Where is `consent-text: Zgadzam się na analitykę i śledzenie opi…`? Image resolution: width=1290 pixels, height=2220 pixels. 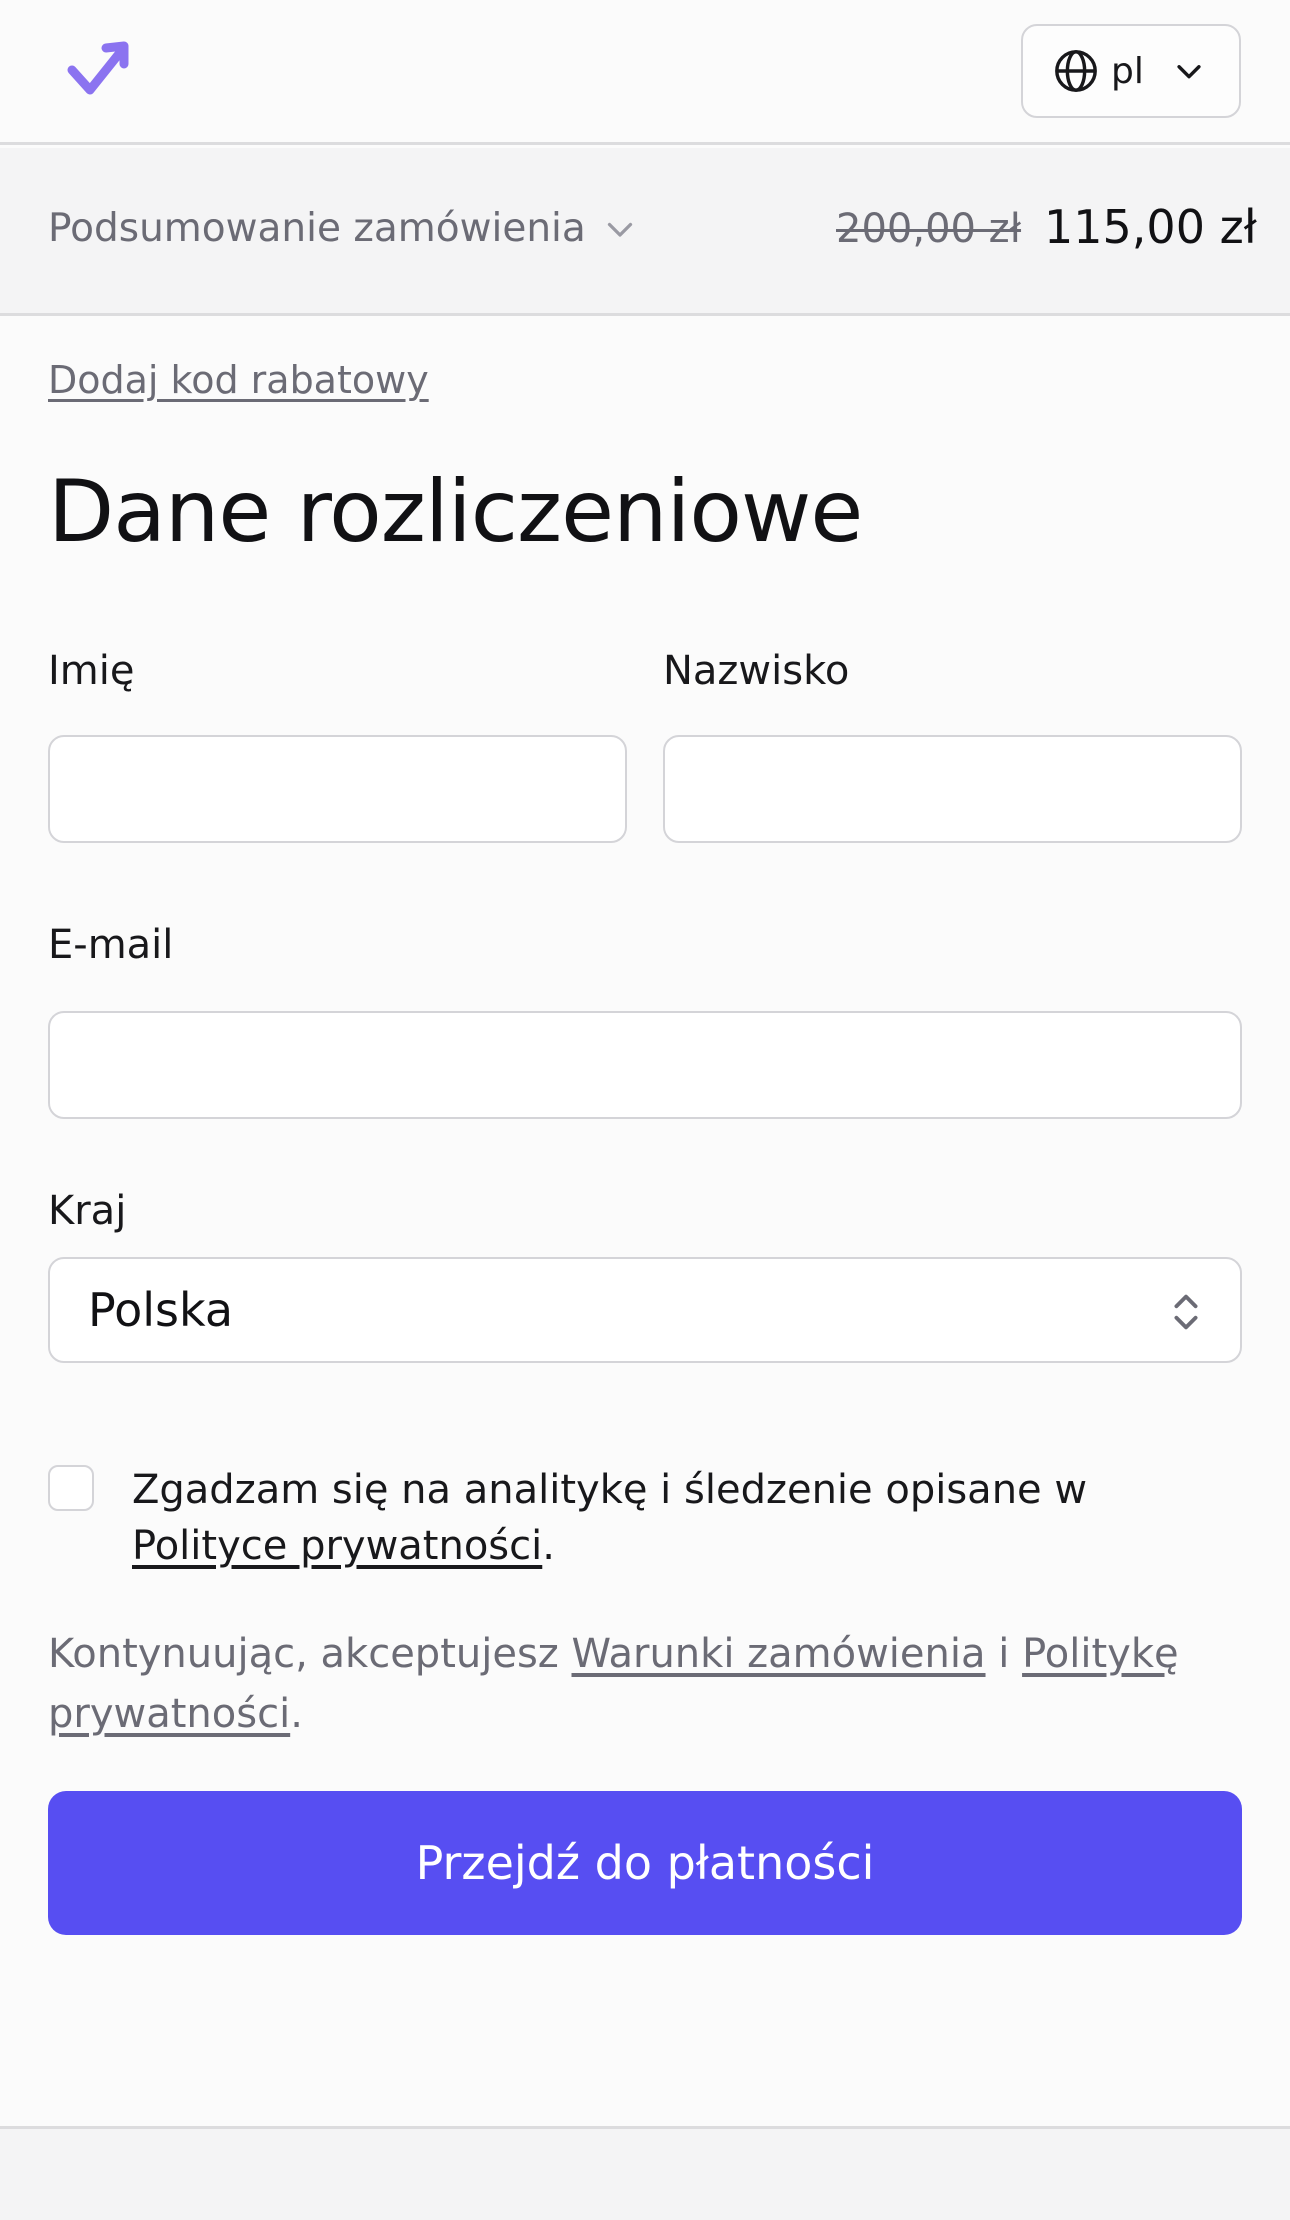
consent-text: Zgadzam się na analitykę i śledzenie opi… is located at coordinates (687, 1518).